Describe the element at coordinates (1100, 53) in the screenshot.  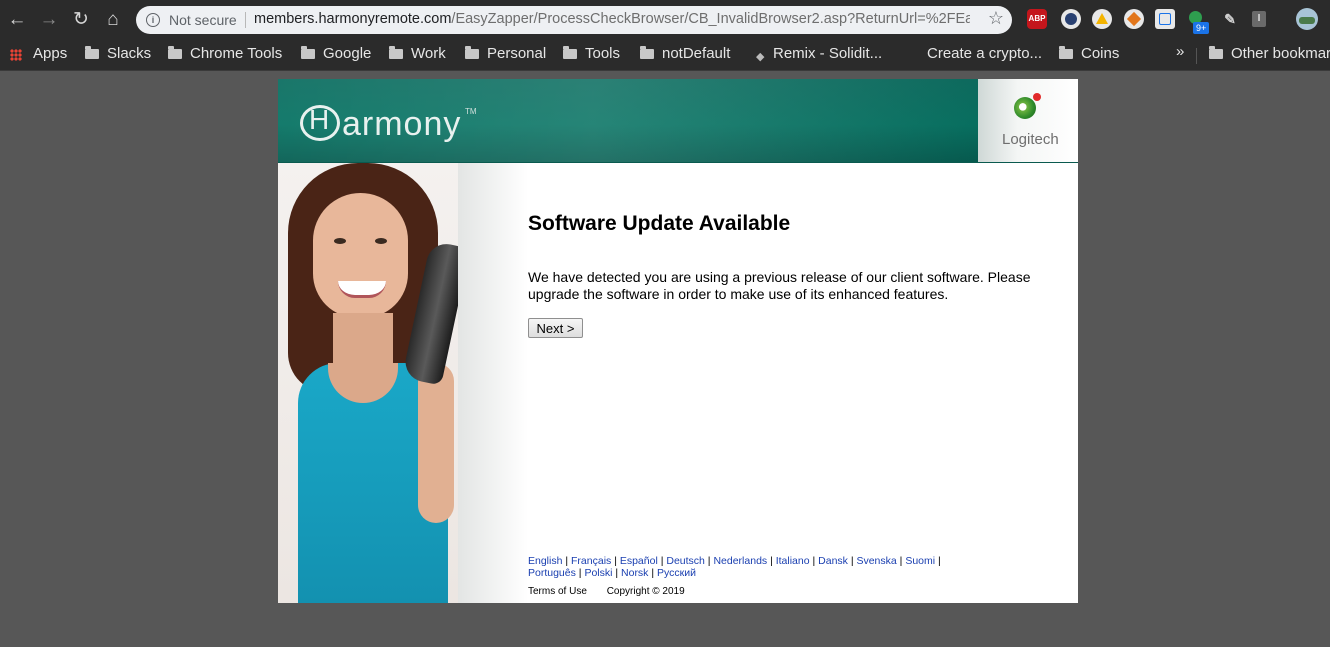
I see `bookmark-label: Coins` at that location.